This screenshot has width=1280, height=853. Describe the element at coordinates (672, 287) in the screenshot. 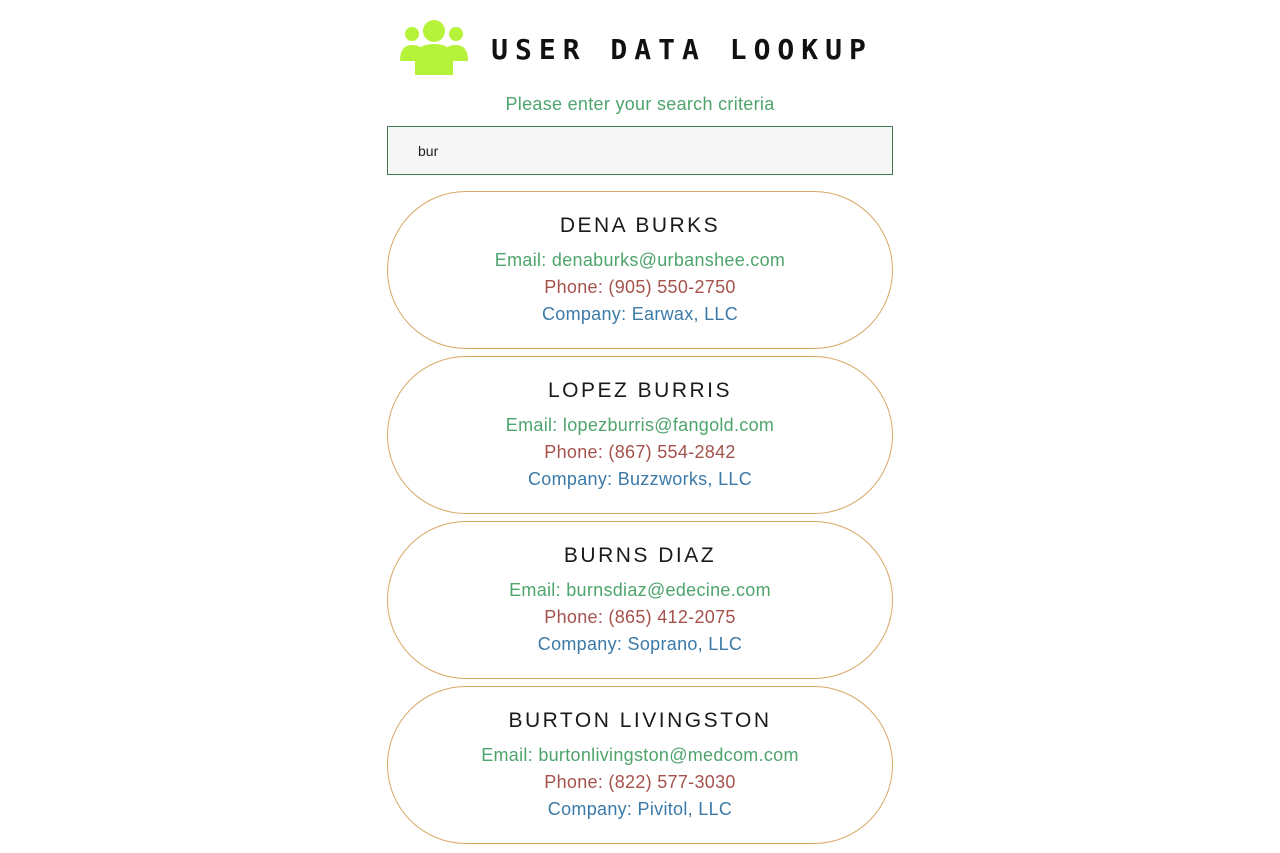

I see `phone-value: (905) 550-2750` at that location.